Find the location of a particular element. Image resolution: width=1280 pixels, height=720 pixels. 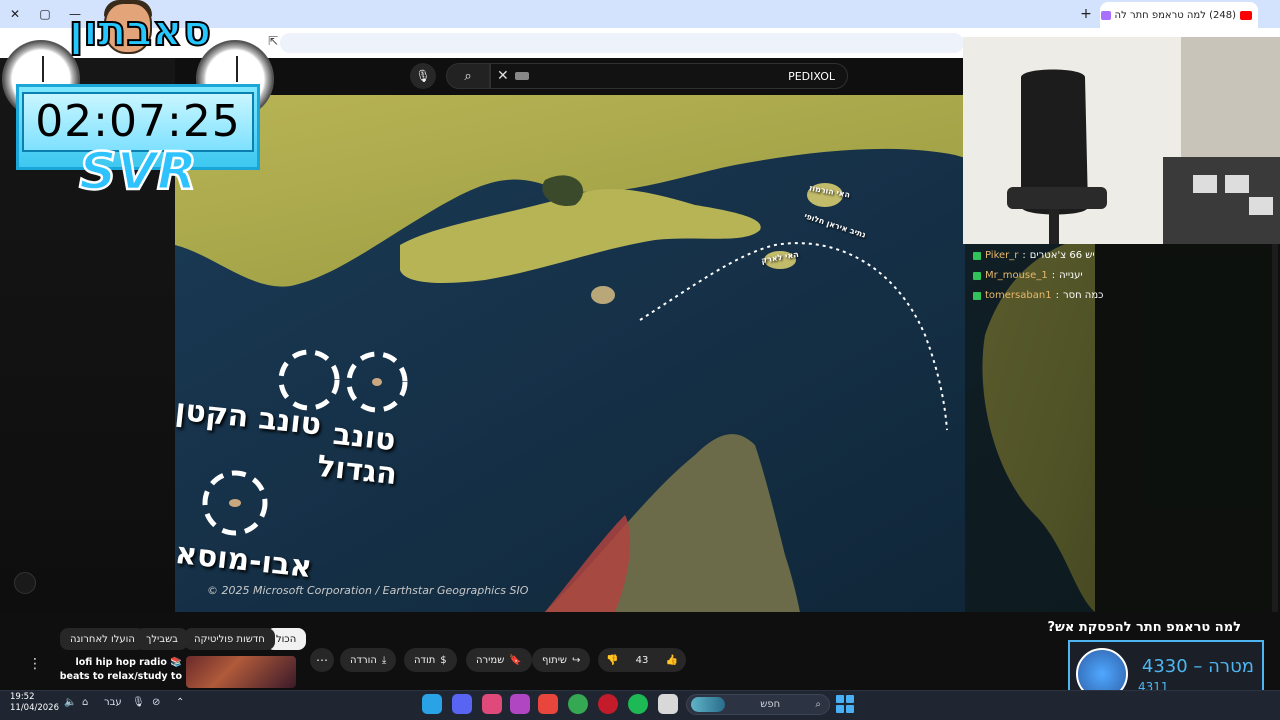

thanks-button: $ תודה is located at coordinates (430, 660).